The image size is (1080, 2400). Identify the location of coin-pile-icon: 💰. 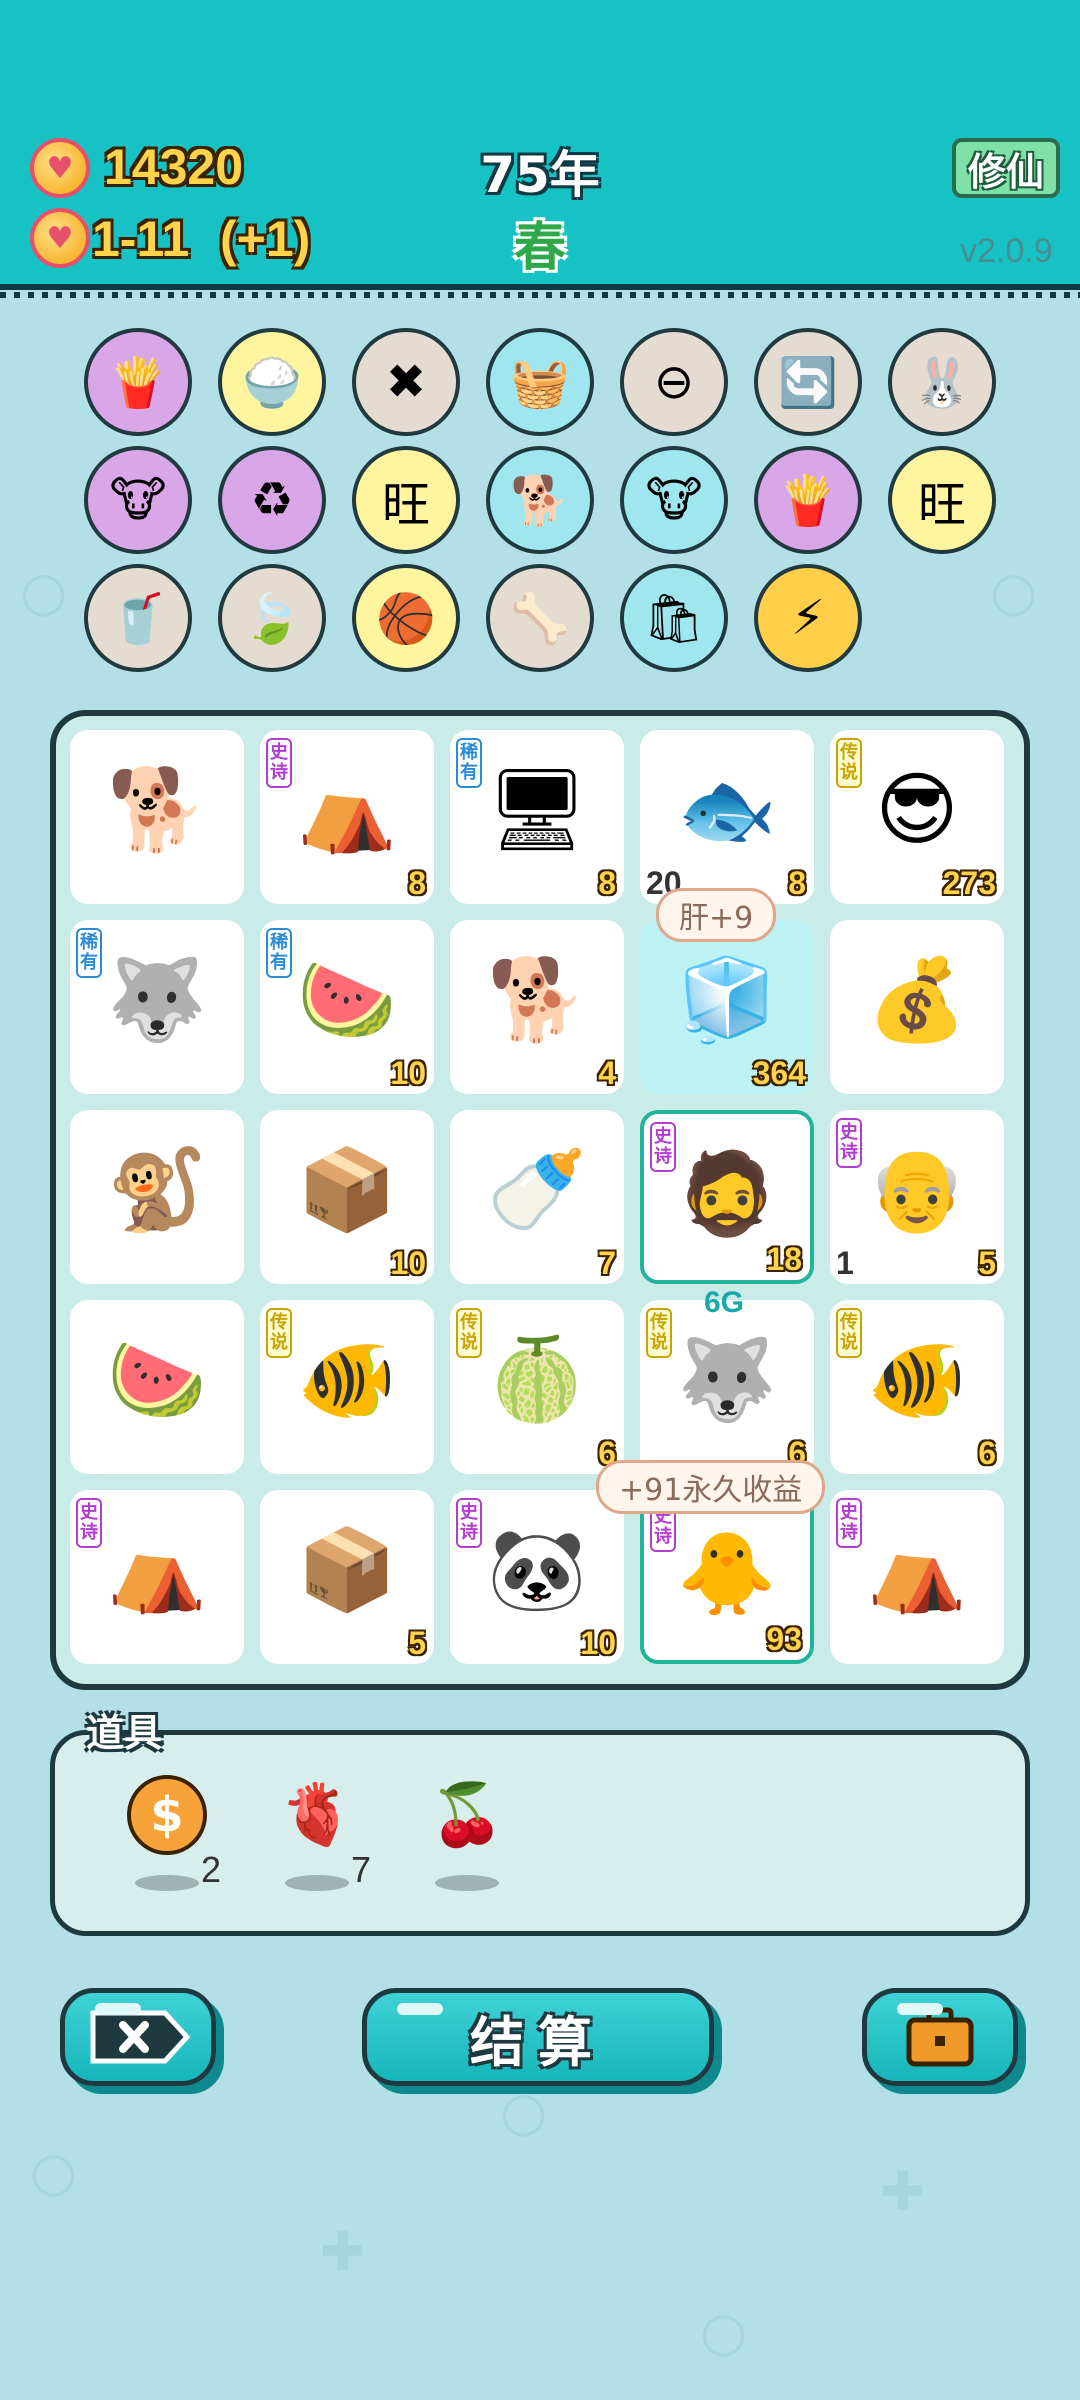
(917, 999).